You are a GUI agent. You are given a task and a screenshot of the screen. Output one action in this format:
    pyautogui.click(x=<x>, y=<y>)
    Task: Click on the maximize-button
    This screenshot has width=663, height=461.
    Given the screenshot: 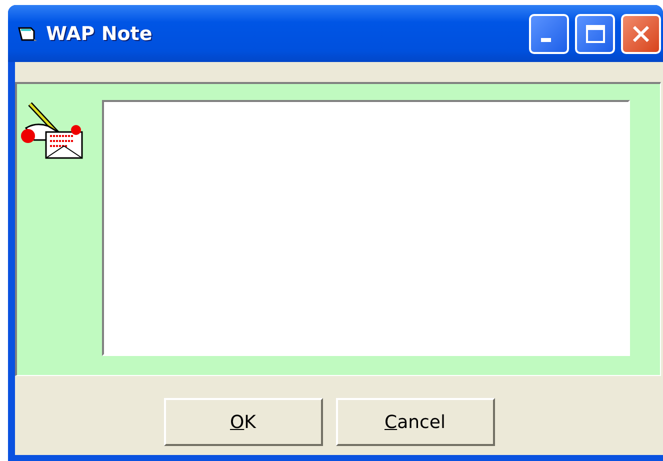 What is the action you would take?
    pyautogui.click(x=595, y=34)
    